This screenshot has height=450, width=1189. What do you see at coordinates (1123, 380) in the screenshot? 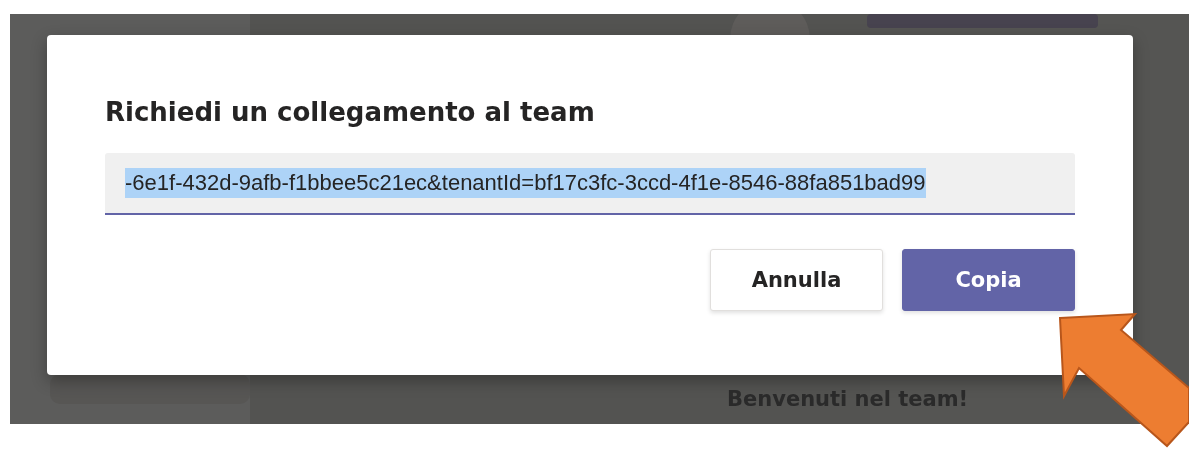
I see `arrow-icon` at bounding box center [1123, 380].